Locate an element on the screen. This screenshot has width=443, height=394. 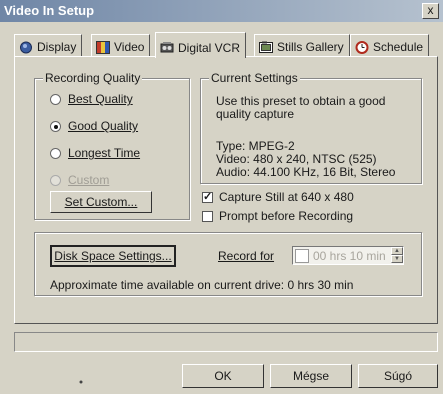
text-cursor-icon is located at coordinates (302, 256).